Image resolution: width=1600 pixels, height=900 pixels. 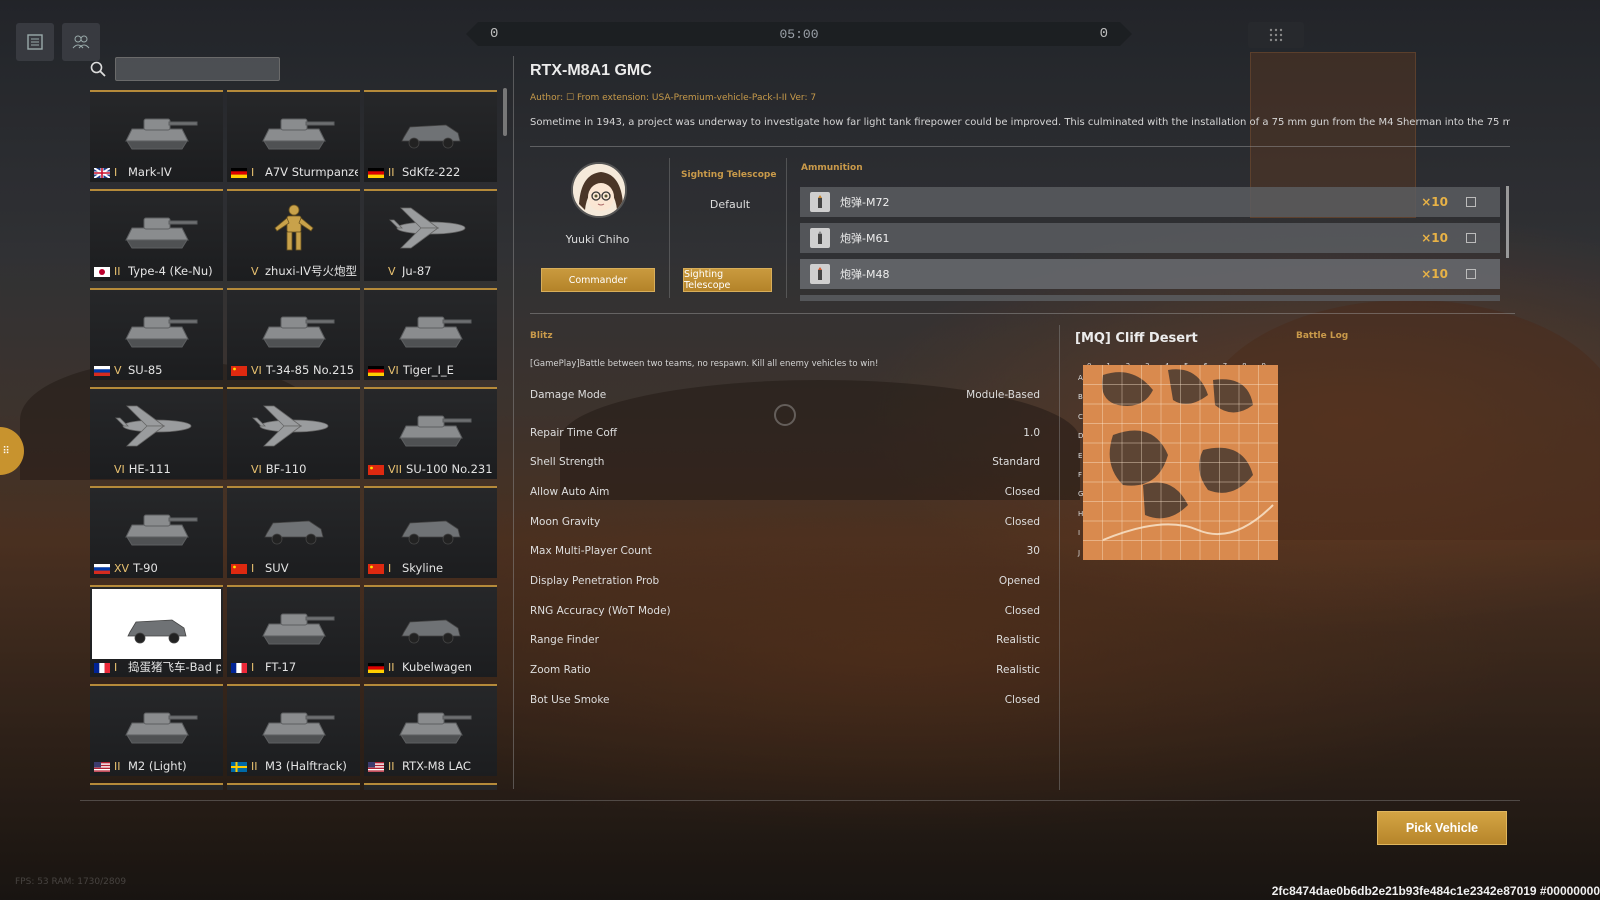 I want to click on loading-spinner-icon, so click(x=785, y=415).